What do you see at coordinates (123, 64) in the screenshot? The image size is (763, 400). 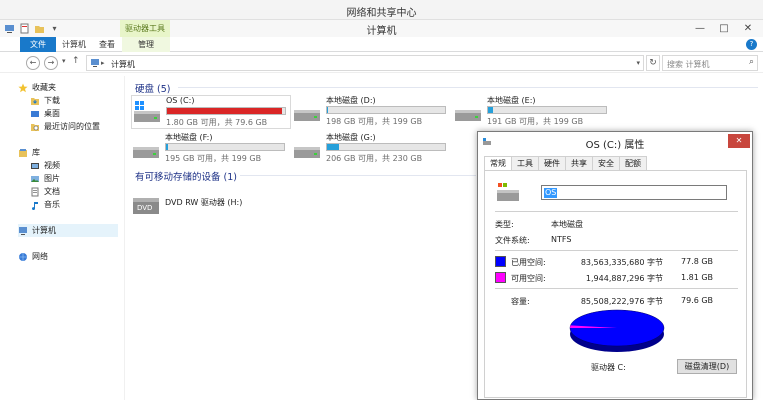 I see `breadcrumb-computer: 计算机` at bounding box center [123, 64].